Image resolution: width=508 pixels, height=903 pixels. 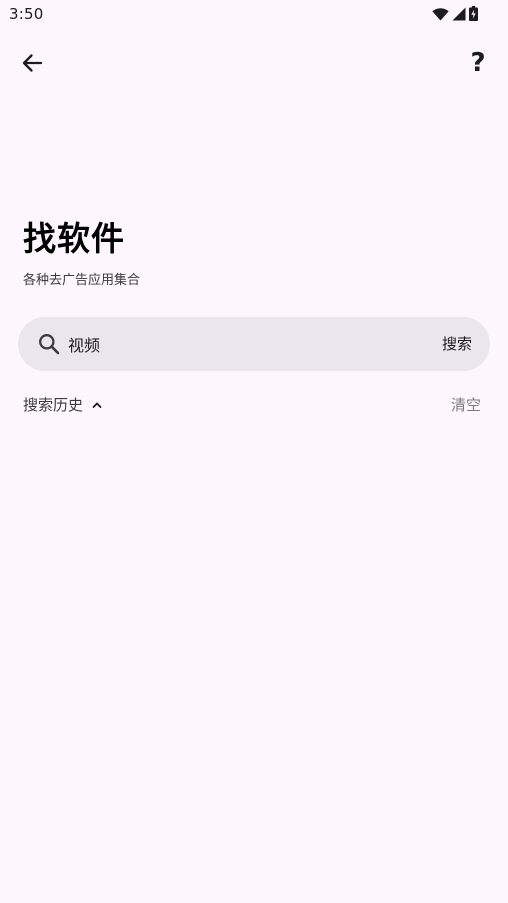 I want to click on status-bar: 3:50, so click(x=254, y=14).